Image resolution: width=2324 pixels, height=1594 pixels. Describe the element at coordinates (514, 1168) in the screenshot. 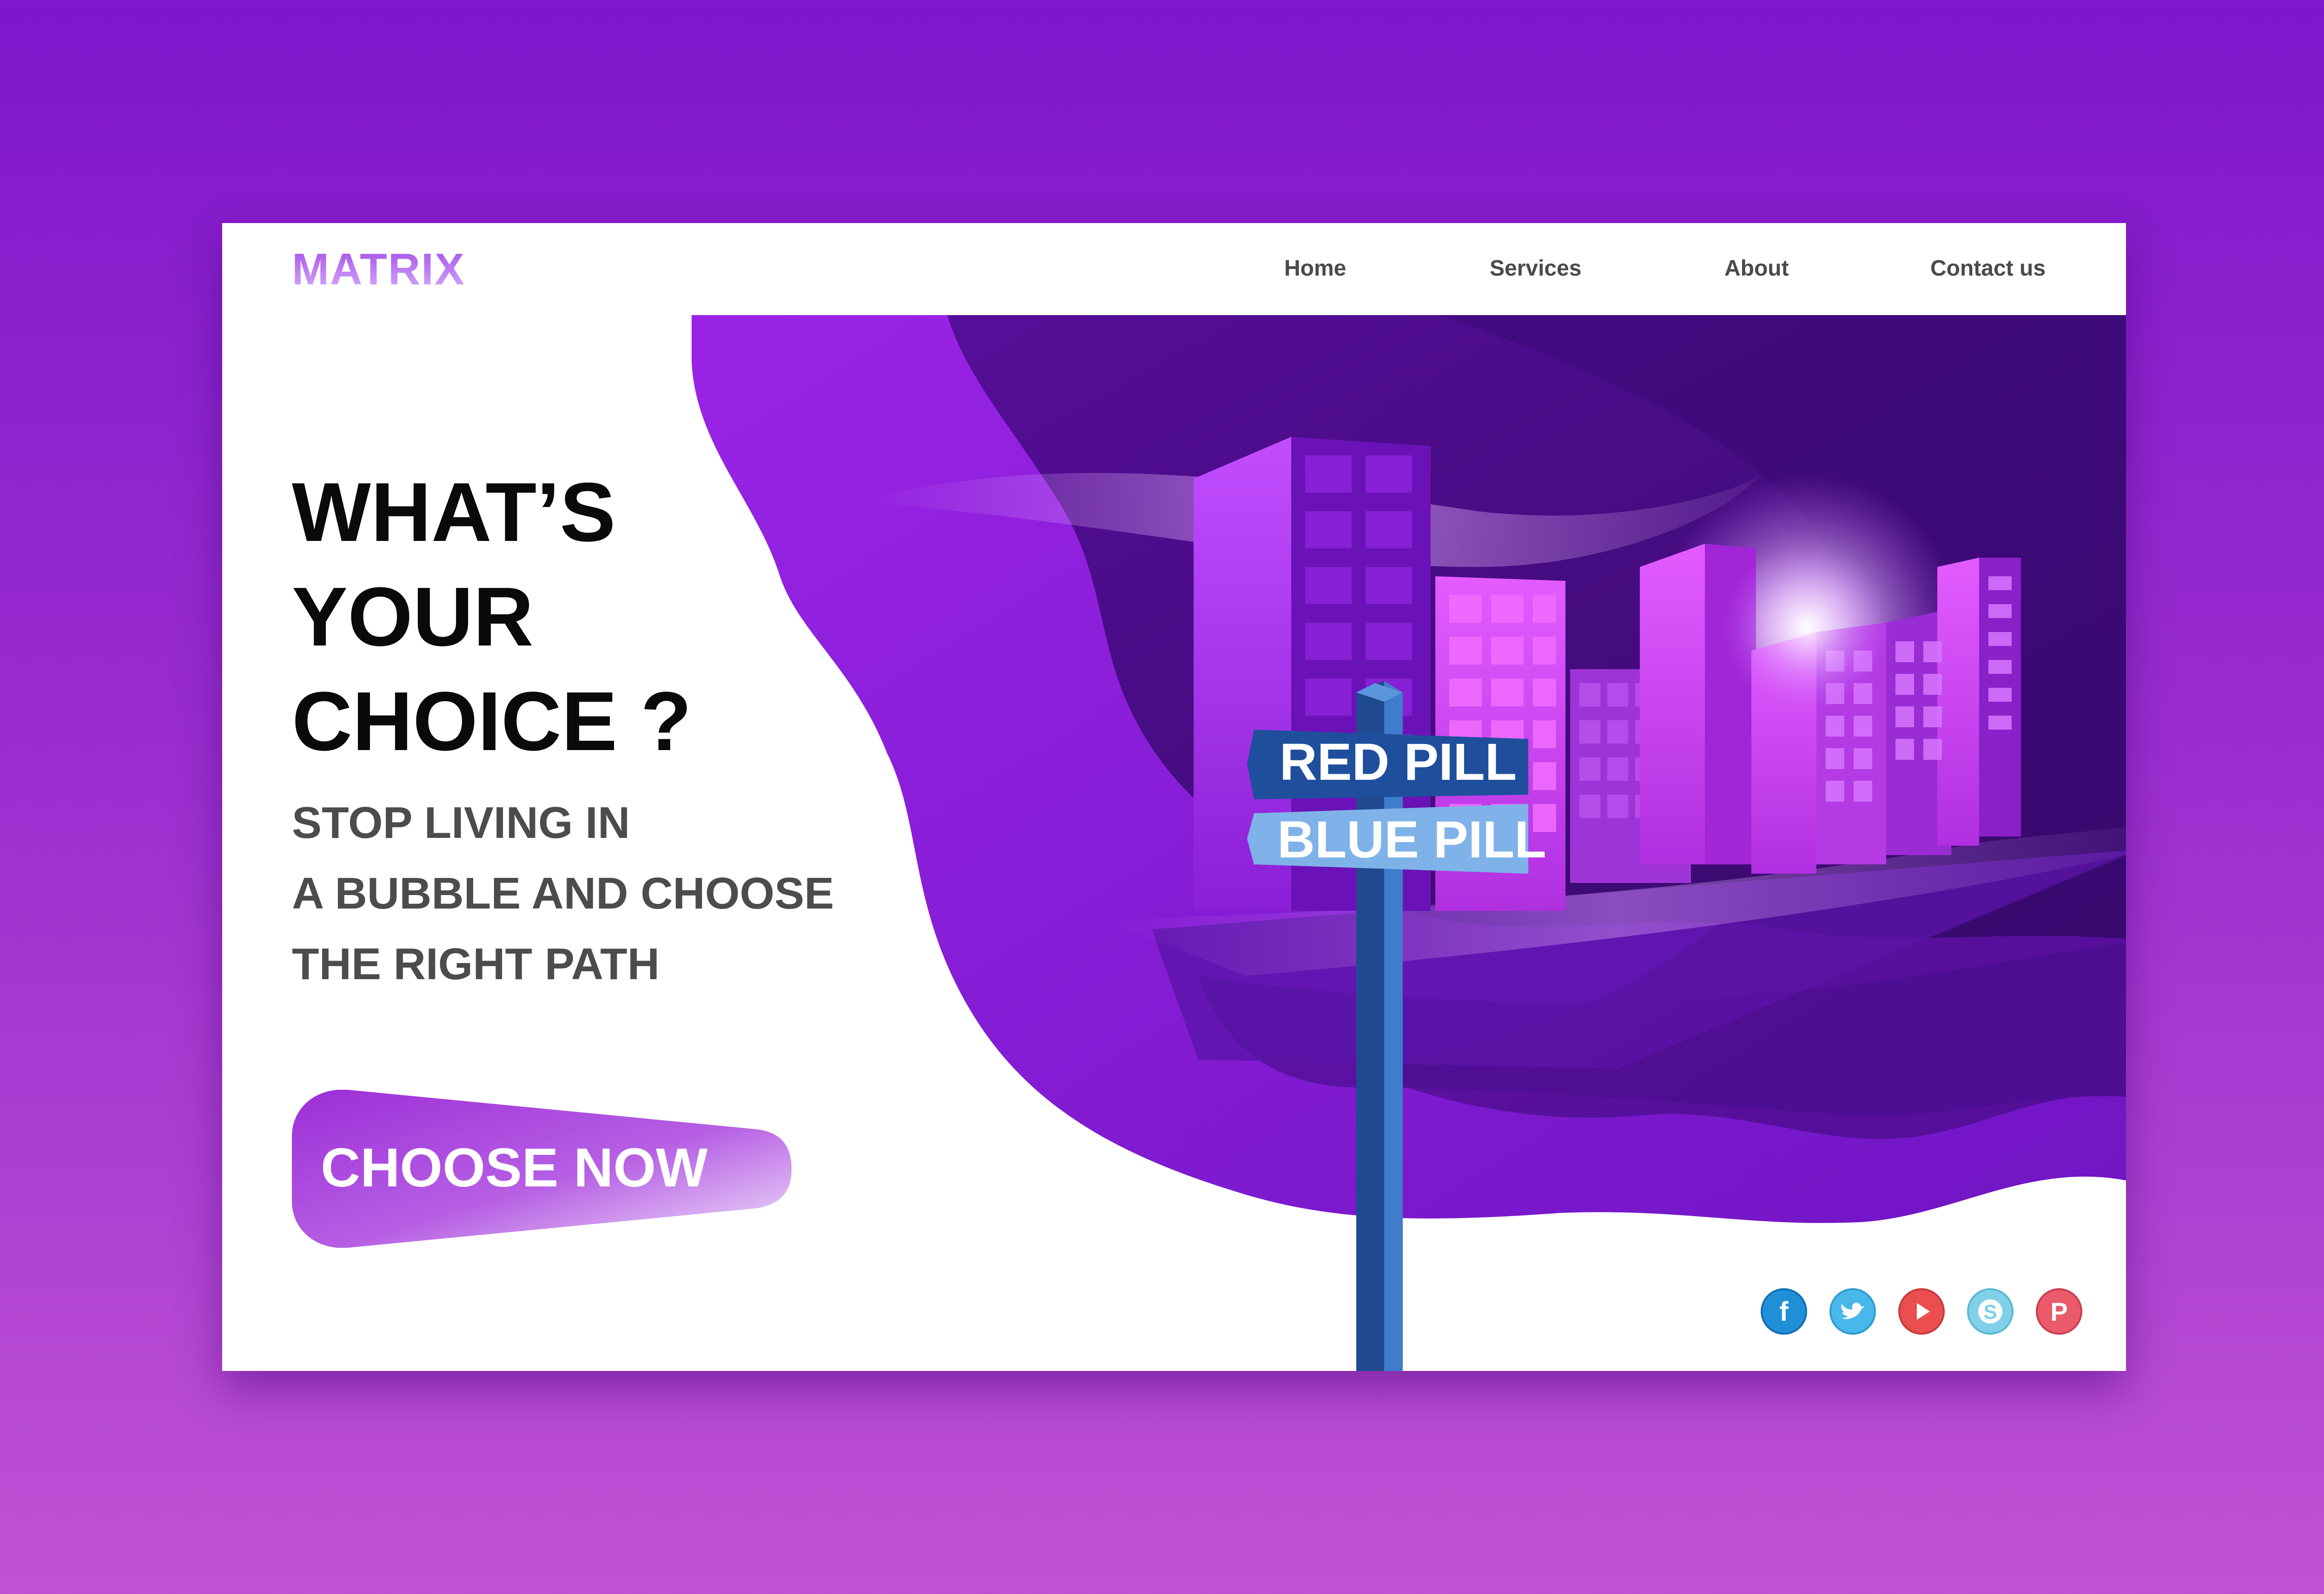

I see `choose-now-label: CHOOSE NOW` at that location.